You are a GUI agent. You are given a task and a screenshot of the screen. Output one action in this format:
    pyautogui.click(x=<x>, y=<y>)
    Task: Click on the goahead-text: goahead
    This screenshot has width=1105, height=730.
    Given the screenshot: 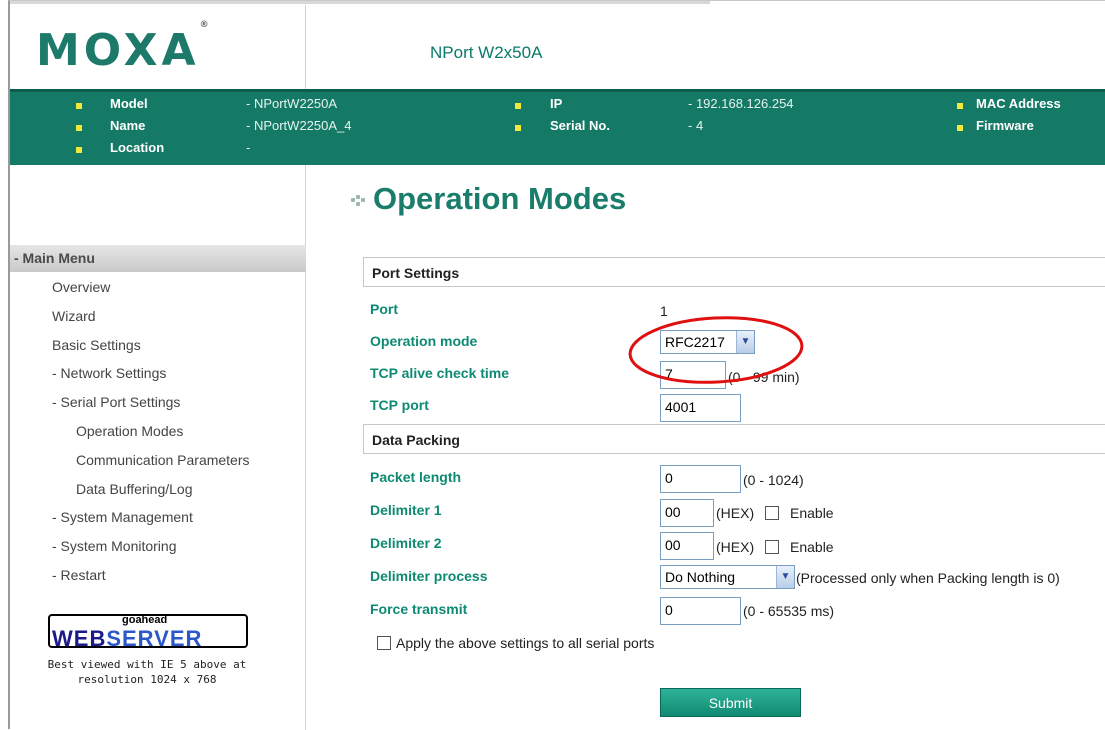 What is the action you would take?
    pyautogui.click(x=145, y=620)
    